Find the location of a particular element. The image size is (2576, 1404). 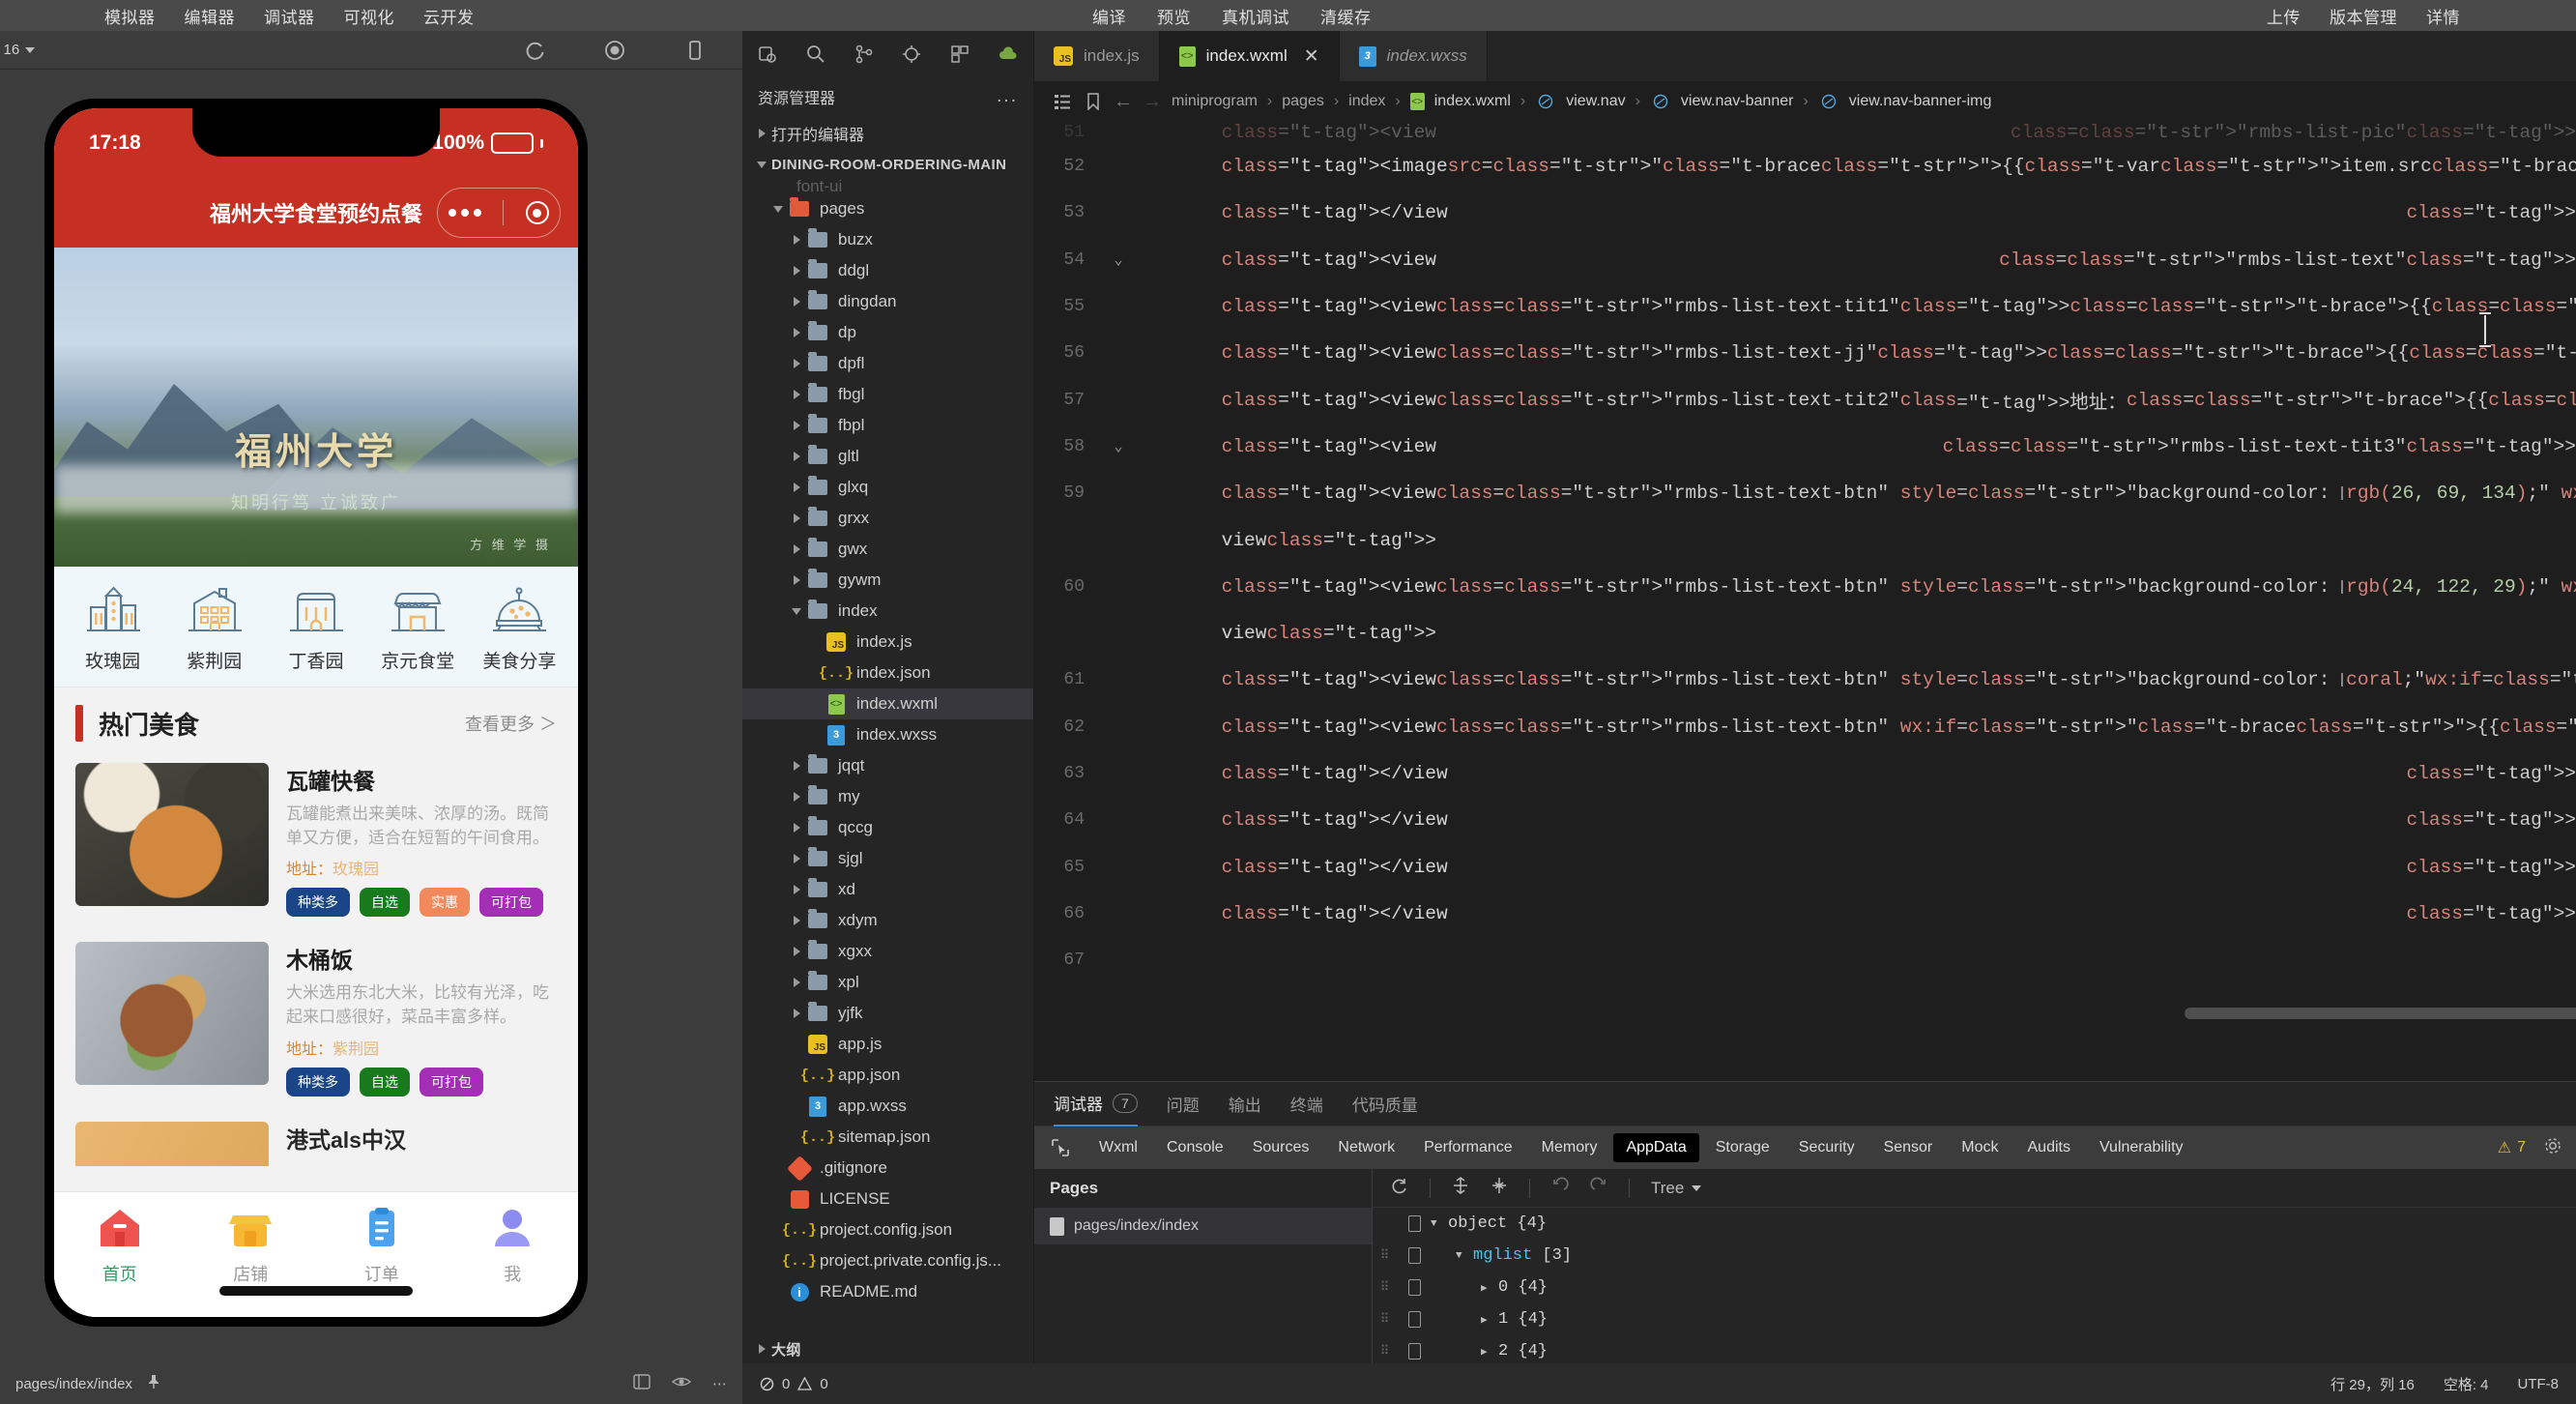

open-editors-section: 打开的编辑器 is located at coordinates (887, 133).